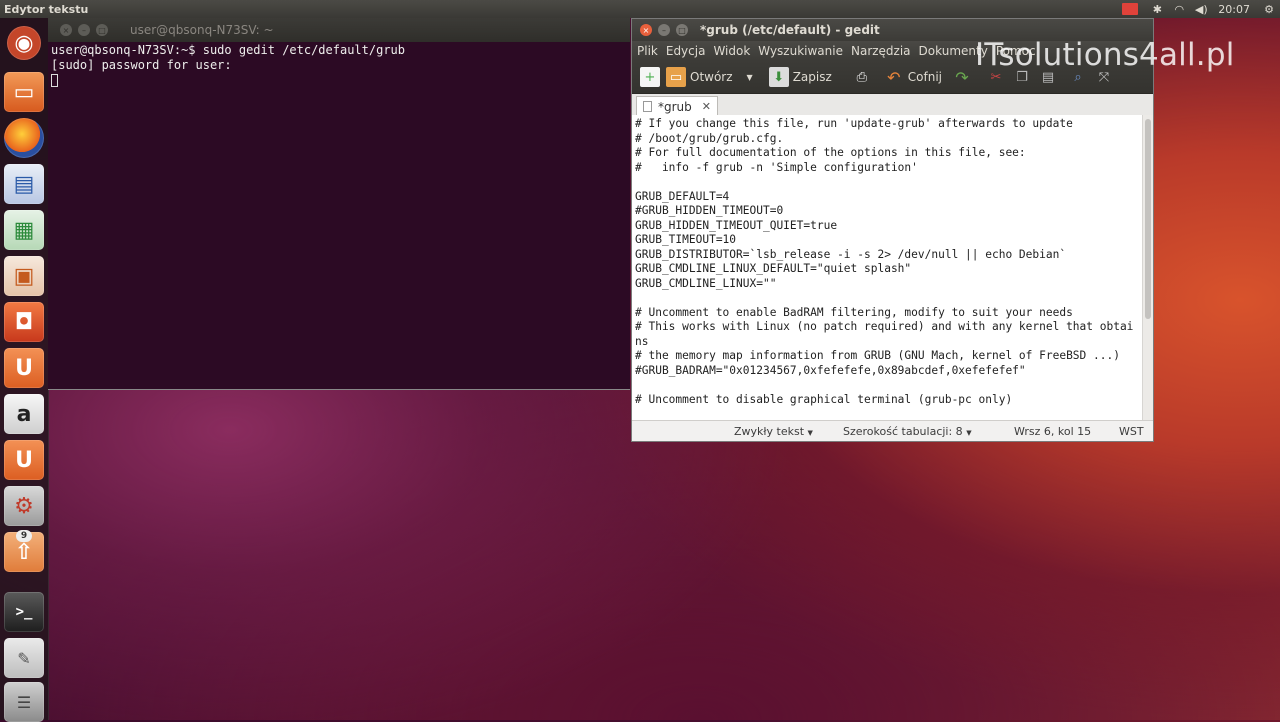  I want to click on bluetooth-icon: ✱, so click(1157, 9).